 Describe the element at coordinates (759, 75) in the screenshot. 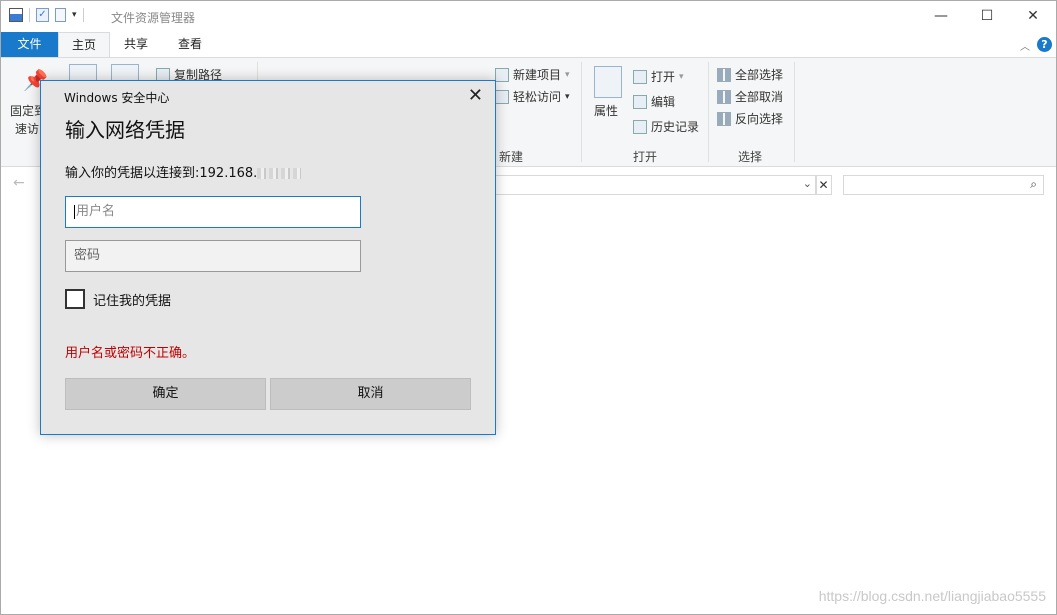

I see `select-all-label: 全部选择` at that location.